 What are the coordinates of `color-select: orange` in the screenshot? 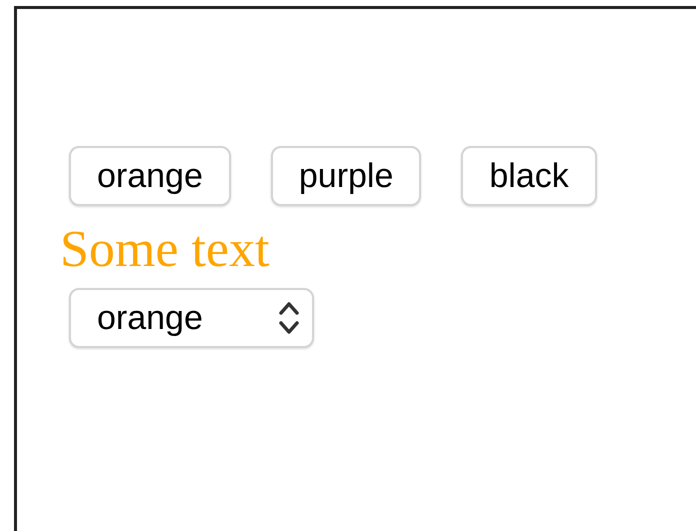 It's located at (191, 318).